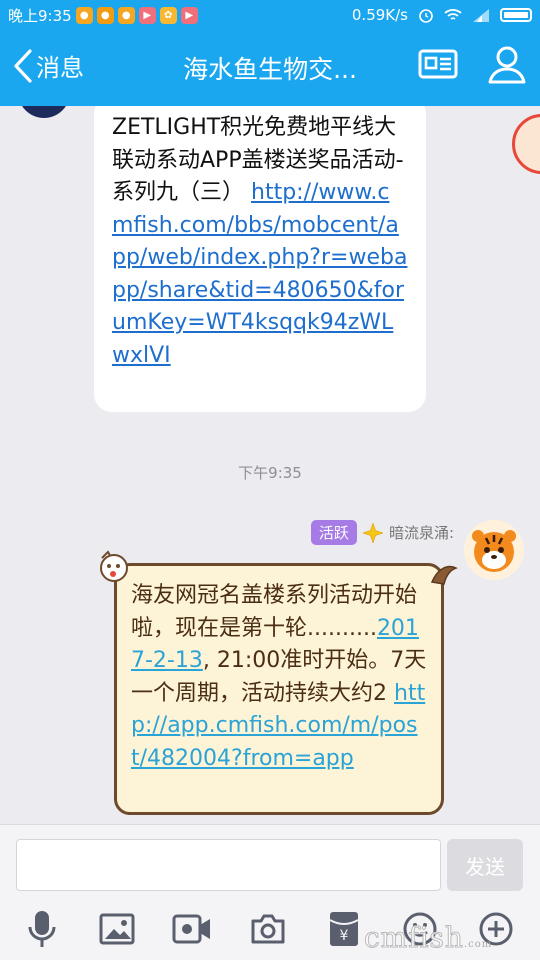  Describe the element at coordinates (114, 566) in the screenshot. I see `cat-bubble-decoration-icon` at that location.